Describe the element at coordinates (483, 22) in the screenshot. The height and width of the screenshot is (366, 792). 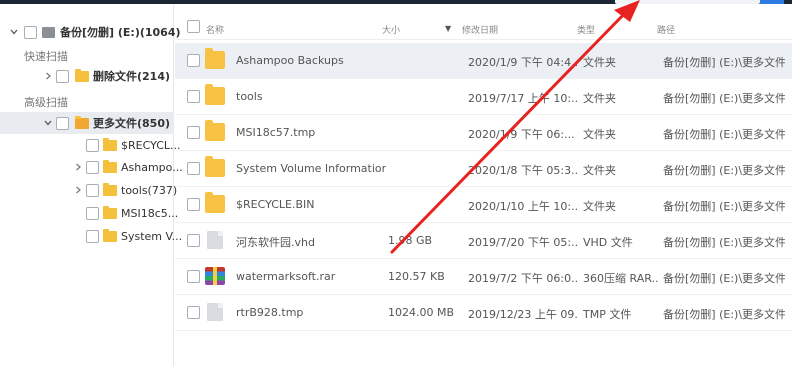
I see `table-header: 名称 大小 ▼ 修改日期 类型 路径` at that location.